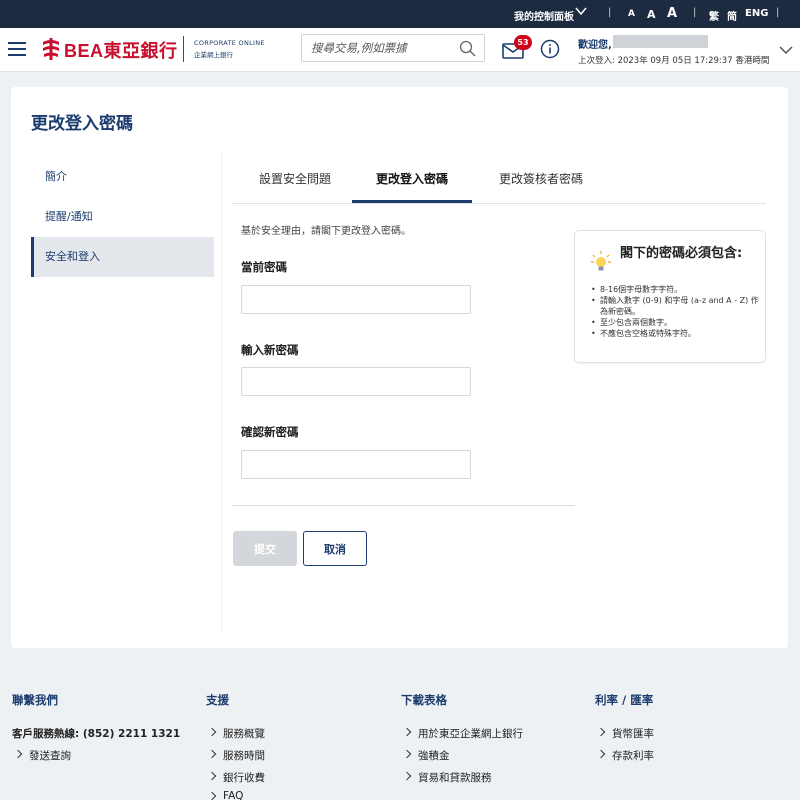 Image resolution: width=800 pixels, height=800 pixels. Describe the element at coordinates (213, 55) in the screenshot. I see `corporate-online-label-zh: 企業網上銀行` at that location.